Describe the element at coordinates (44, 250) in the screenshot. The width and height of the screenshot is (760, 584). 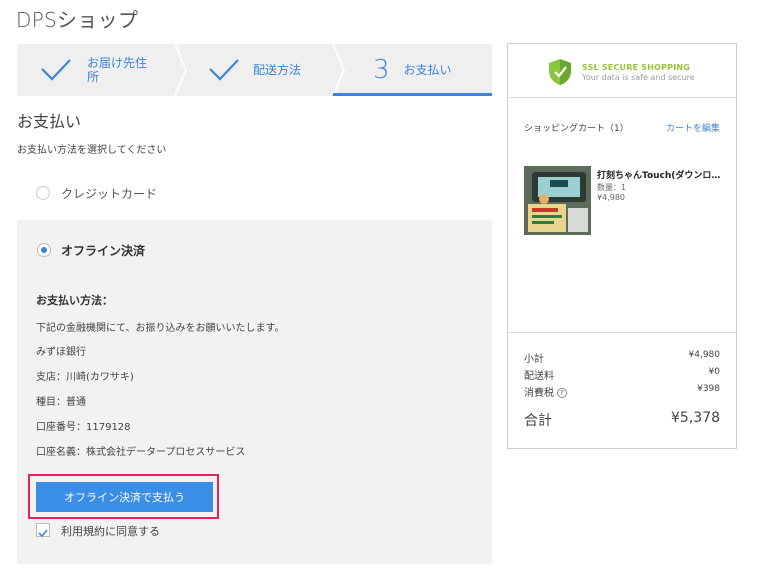
I see `offline-payment-radio` at that location.